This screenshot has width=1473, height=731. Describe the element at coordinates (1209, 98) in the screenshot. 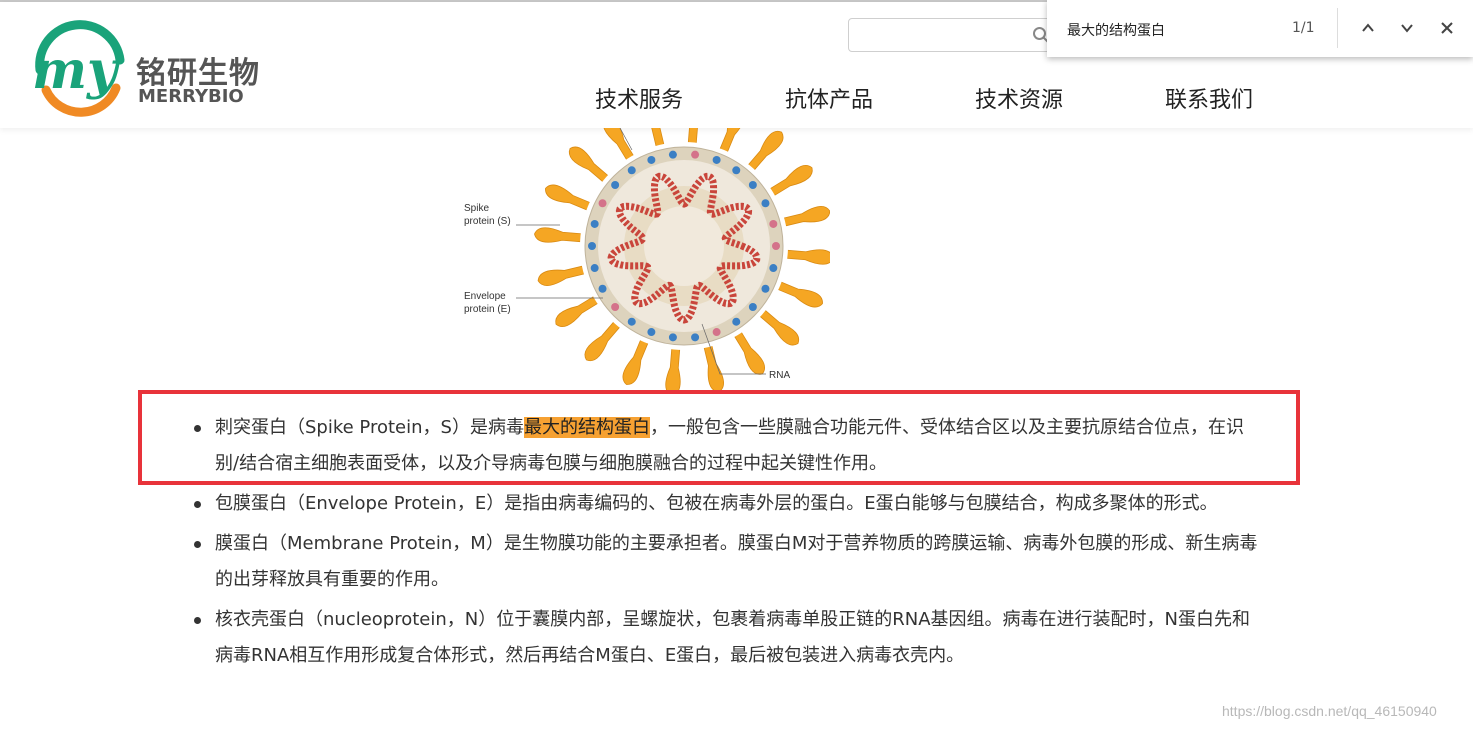

I see `nav-item-contact-us: 联系我们` at that location.